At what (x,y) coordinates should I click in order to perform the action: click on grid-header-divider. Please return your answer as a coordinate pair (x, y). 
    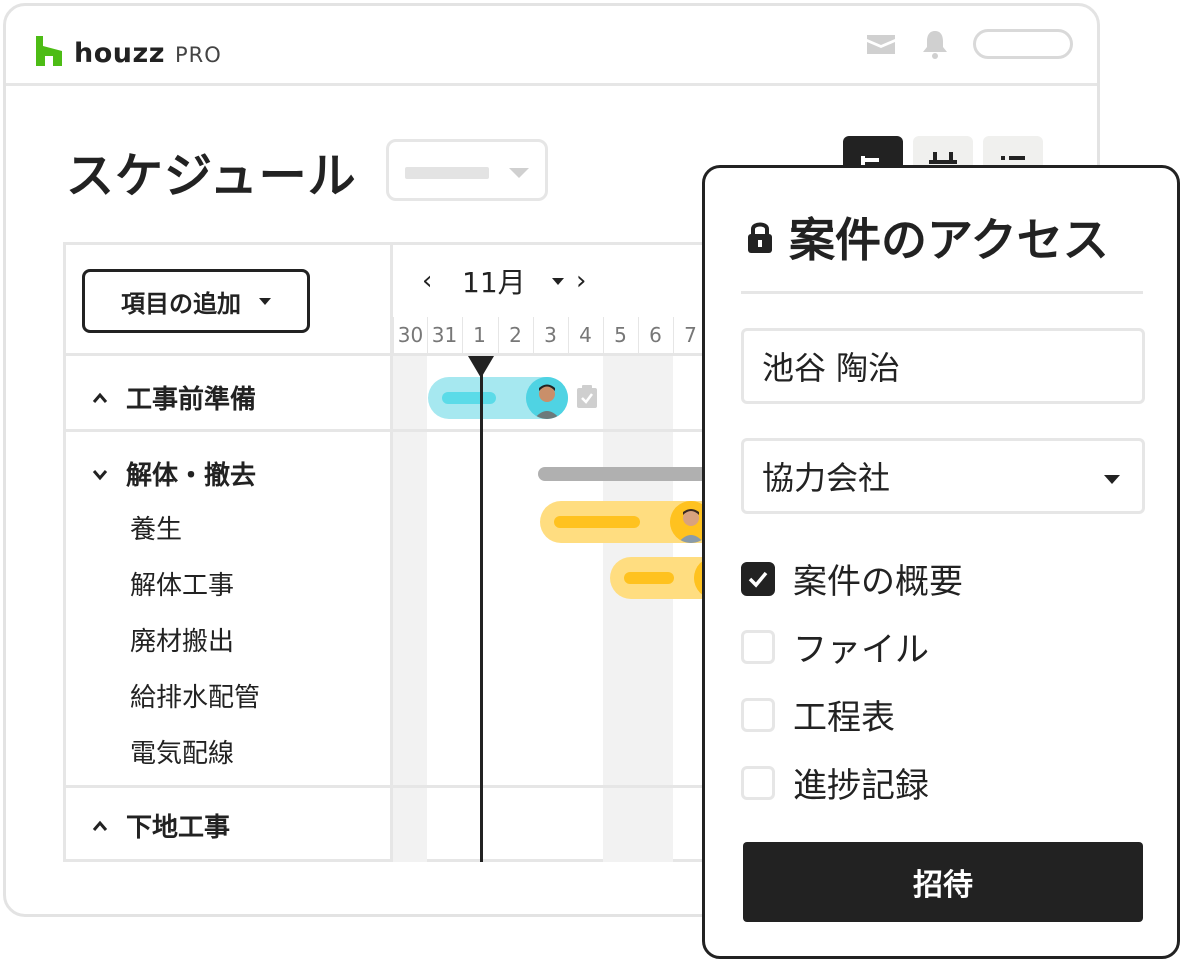
    Looking at the image, I should click on (414, 354).